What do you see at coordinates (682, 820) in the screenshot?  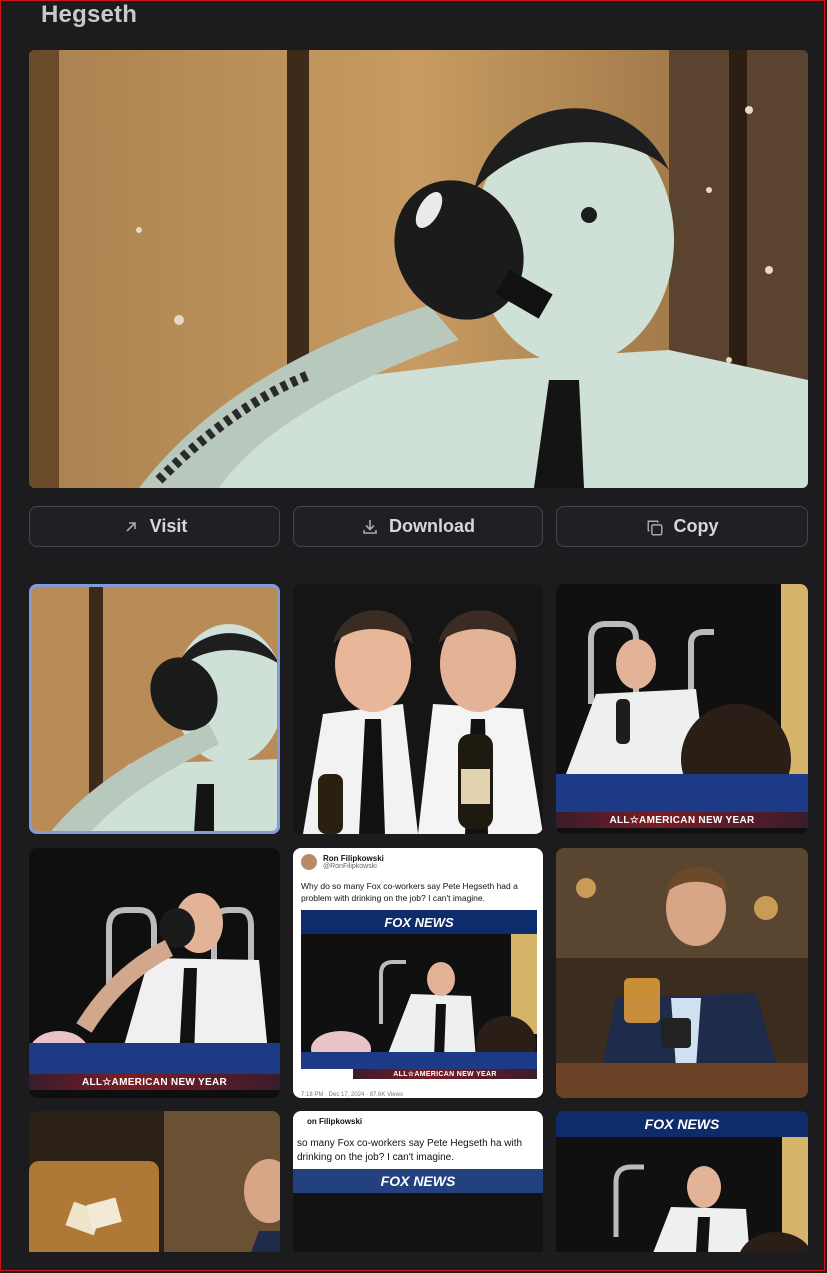 I see `thumbnail-3-banner: ALL☆AMERICAN NEW YEAR` at bounding box center [682, 820].